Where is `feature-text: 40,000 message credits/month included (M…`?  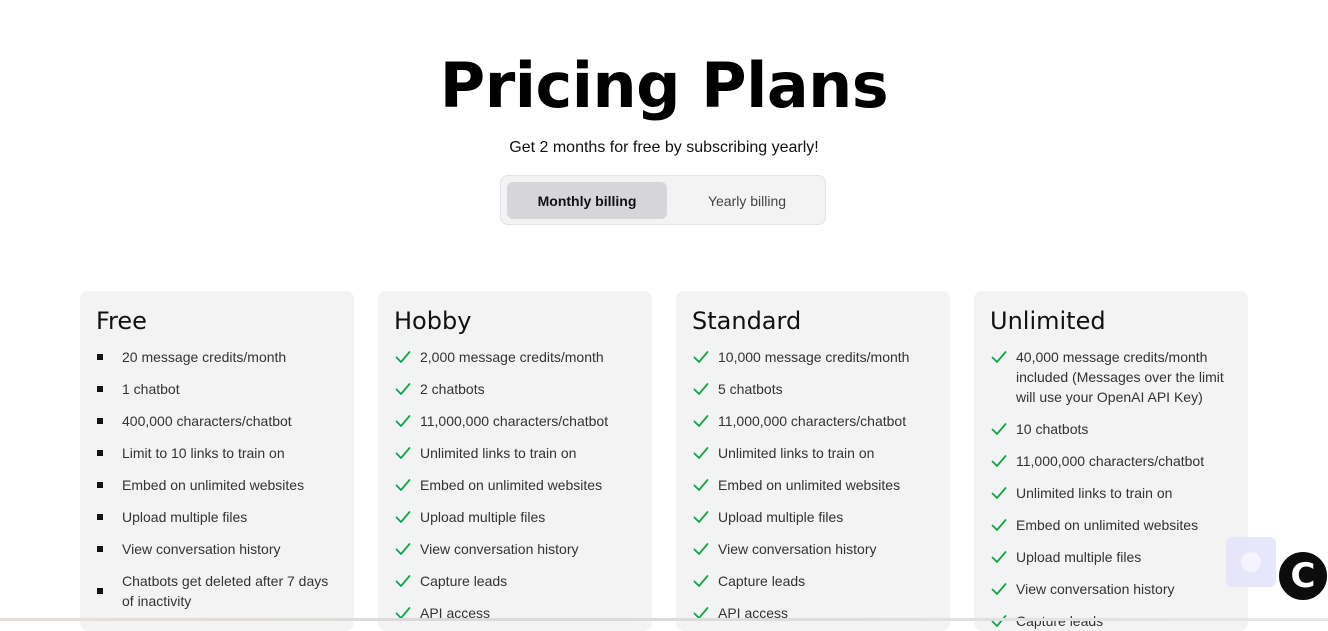 feature-text: 40,000 message credits/month included (M… is located at coordinates (1120, 377).